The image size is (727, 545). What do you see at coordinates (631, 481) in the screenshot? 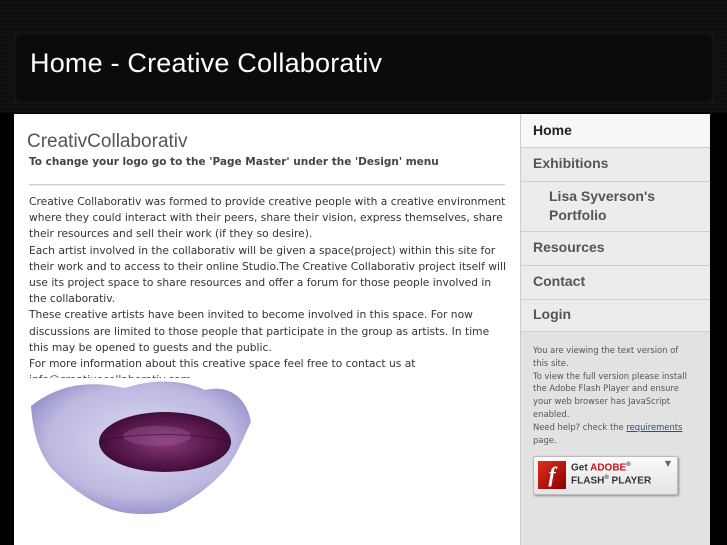
I see `flash-product-suffix: PLAYER` at bounding box center [631, 481].